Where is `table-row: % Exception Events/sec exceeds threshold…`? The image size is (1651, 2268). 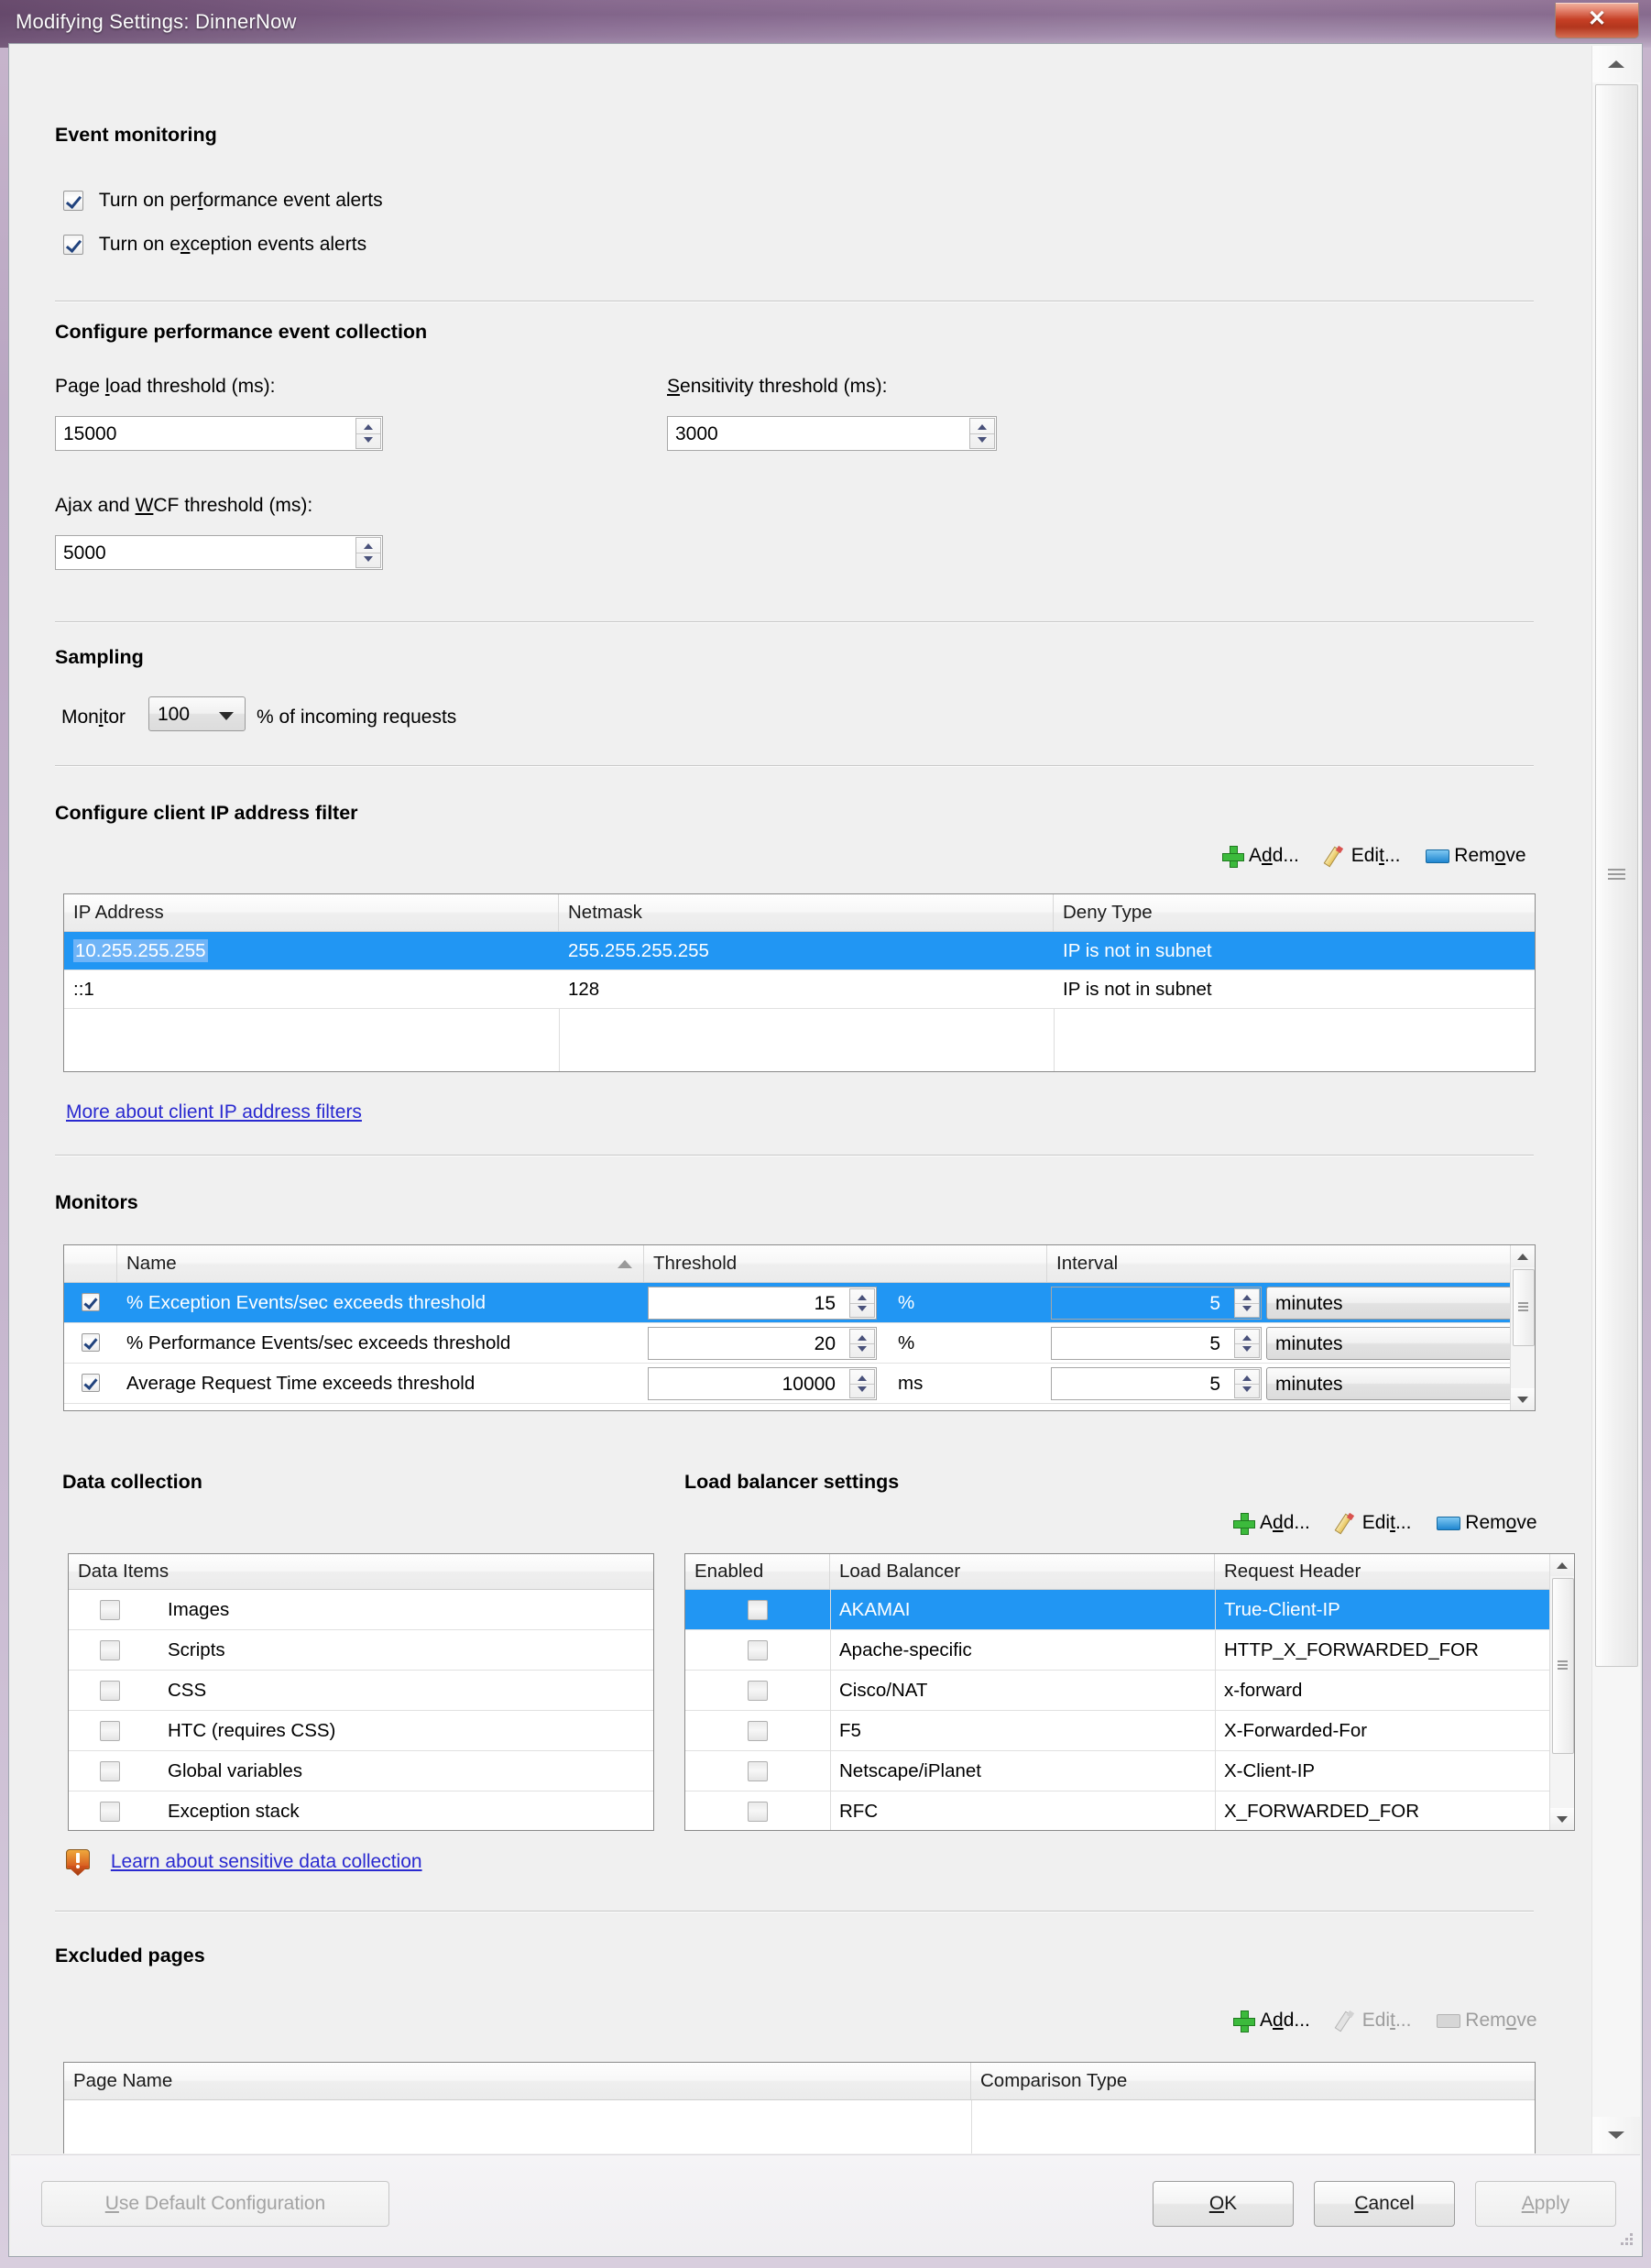
table-row: % Exception Events/sec exceeds threshold… is located at coordinates (799, 1303).